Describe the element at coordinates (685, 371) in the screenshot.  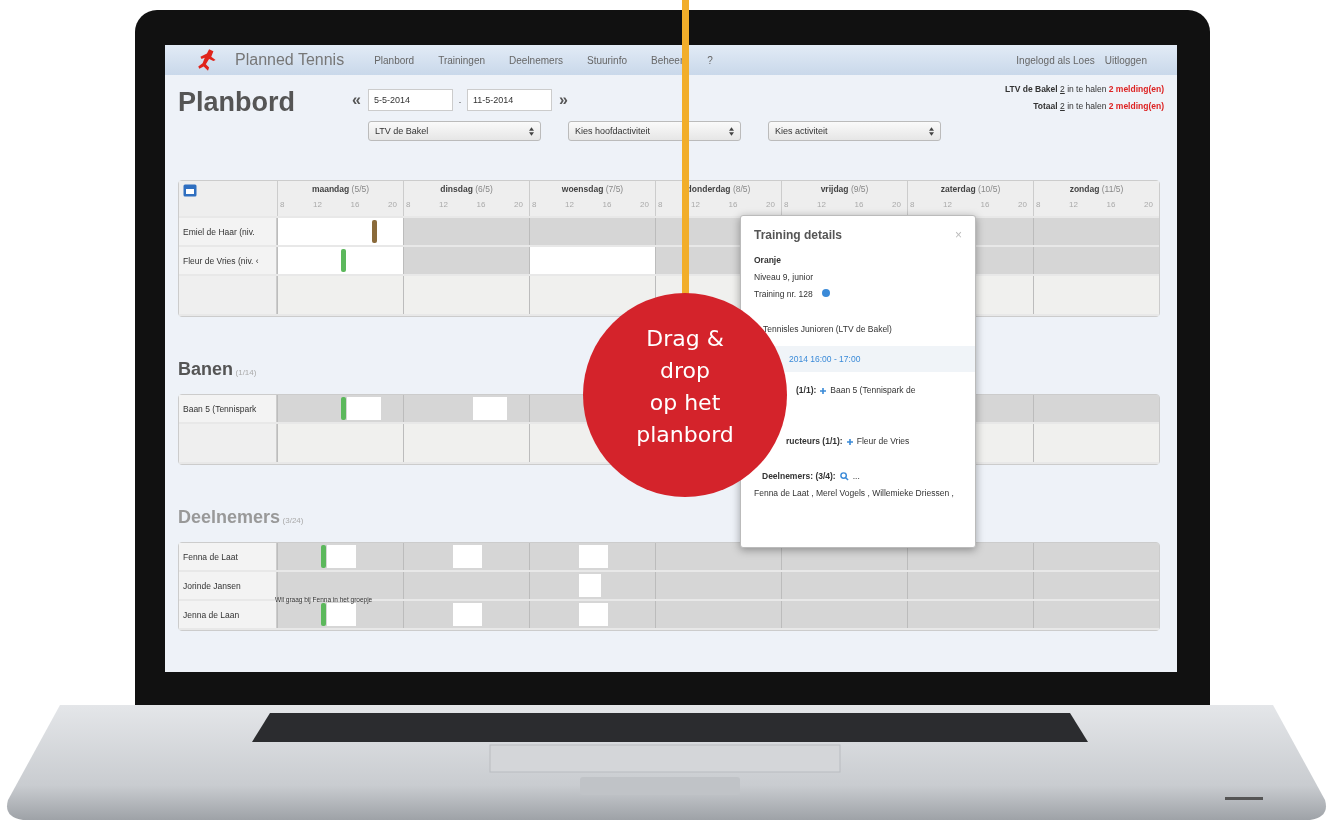
I see `callout-text: drop` at that location.